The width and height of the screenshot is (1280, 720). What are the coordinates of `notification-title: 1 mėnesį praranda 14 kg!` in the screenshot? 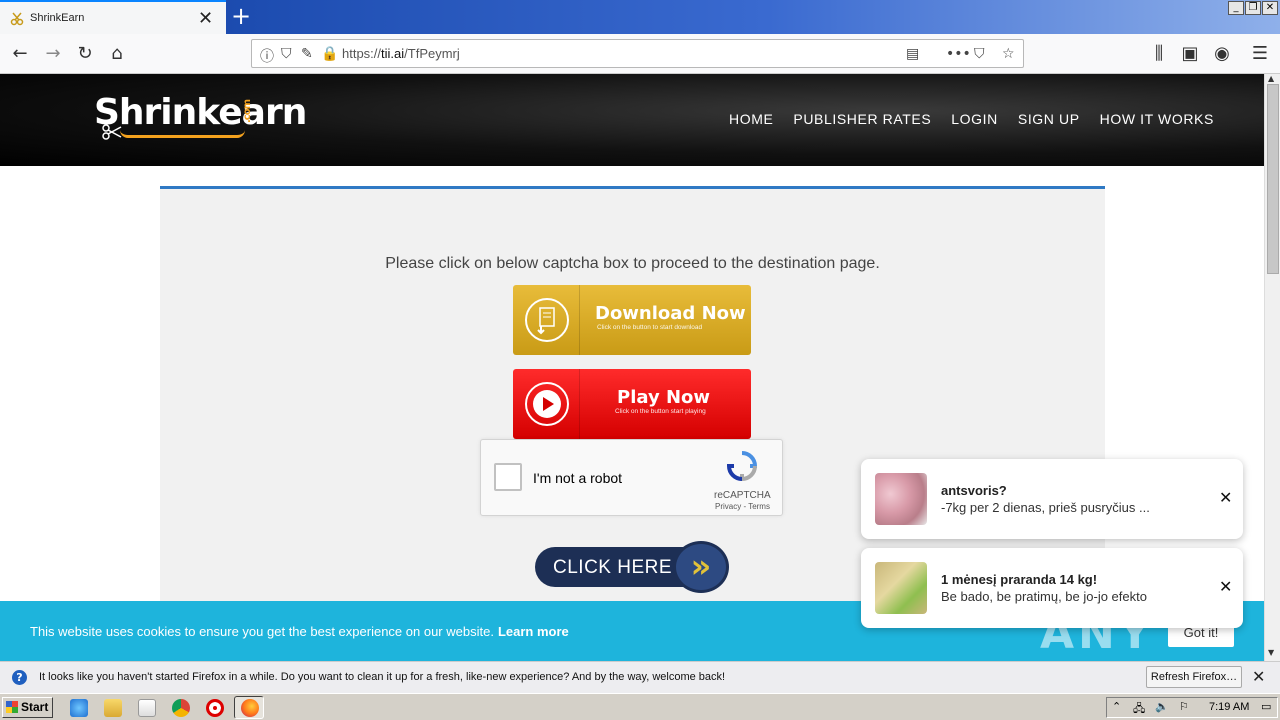 It's located at (1019, 579).